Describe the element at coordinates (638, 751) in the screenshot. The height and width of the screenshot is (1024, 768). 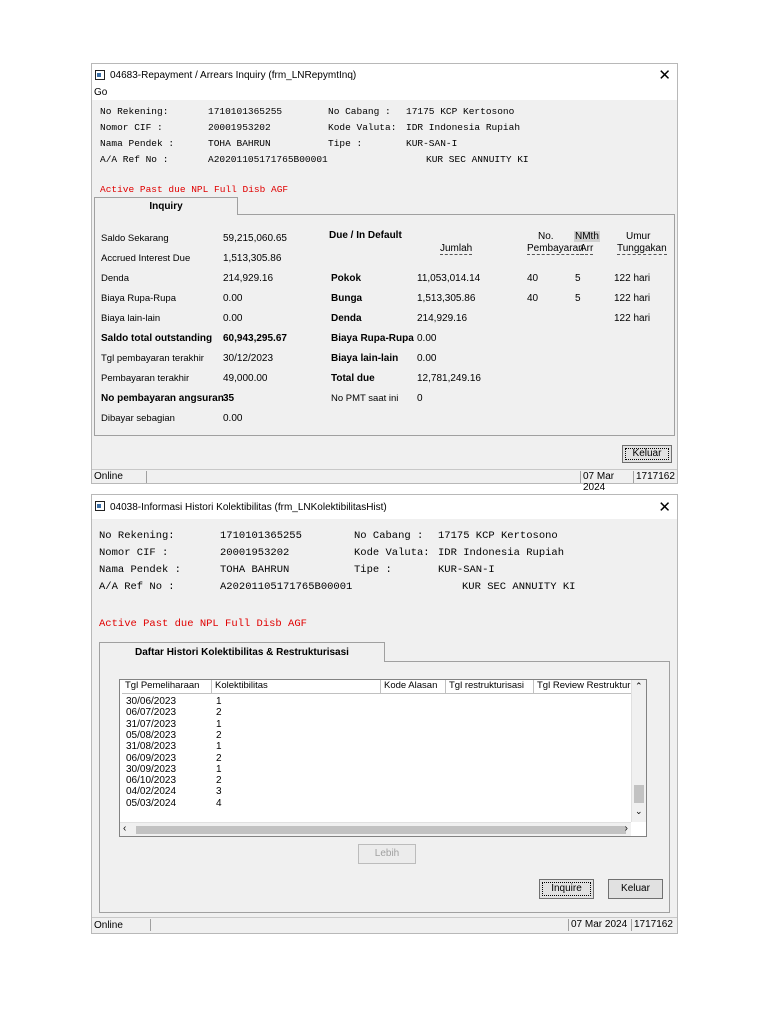
I see `vertical-scrollbar: ⌃ ⌄` at that location.